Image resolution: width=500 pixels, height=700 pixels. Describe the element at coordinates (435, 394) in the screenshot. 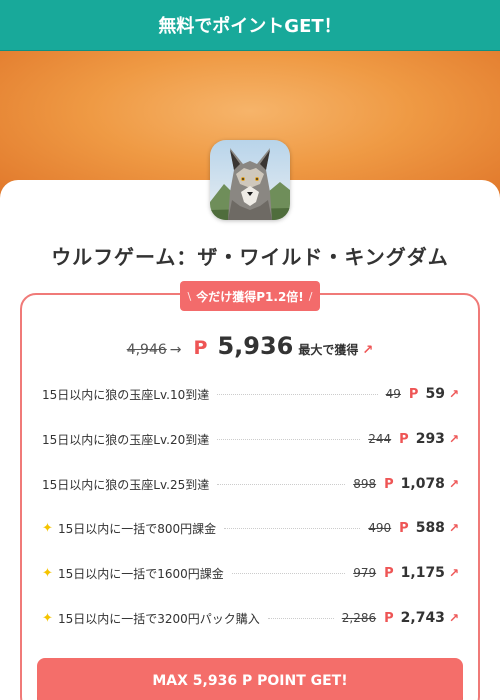

I see `task-points: 59` at that location.